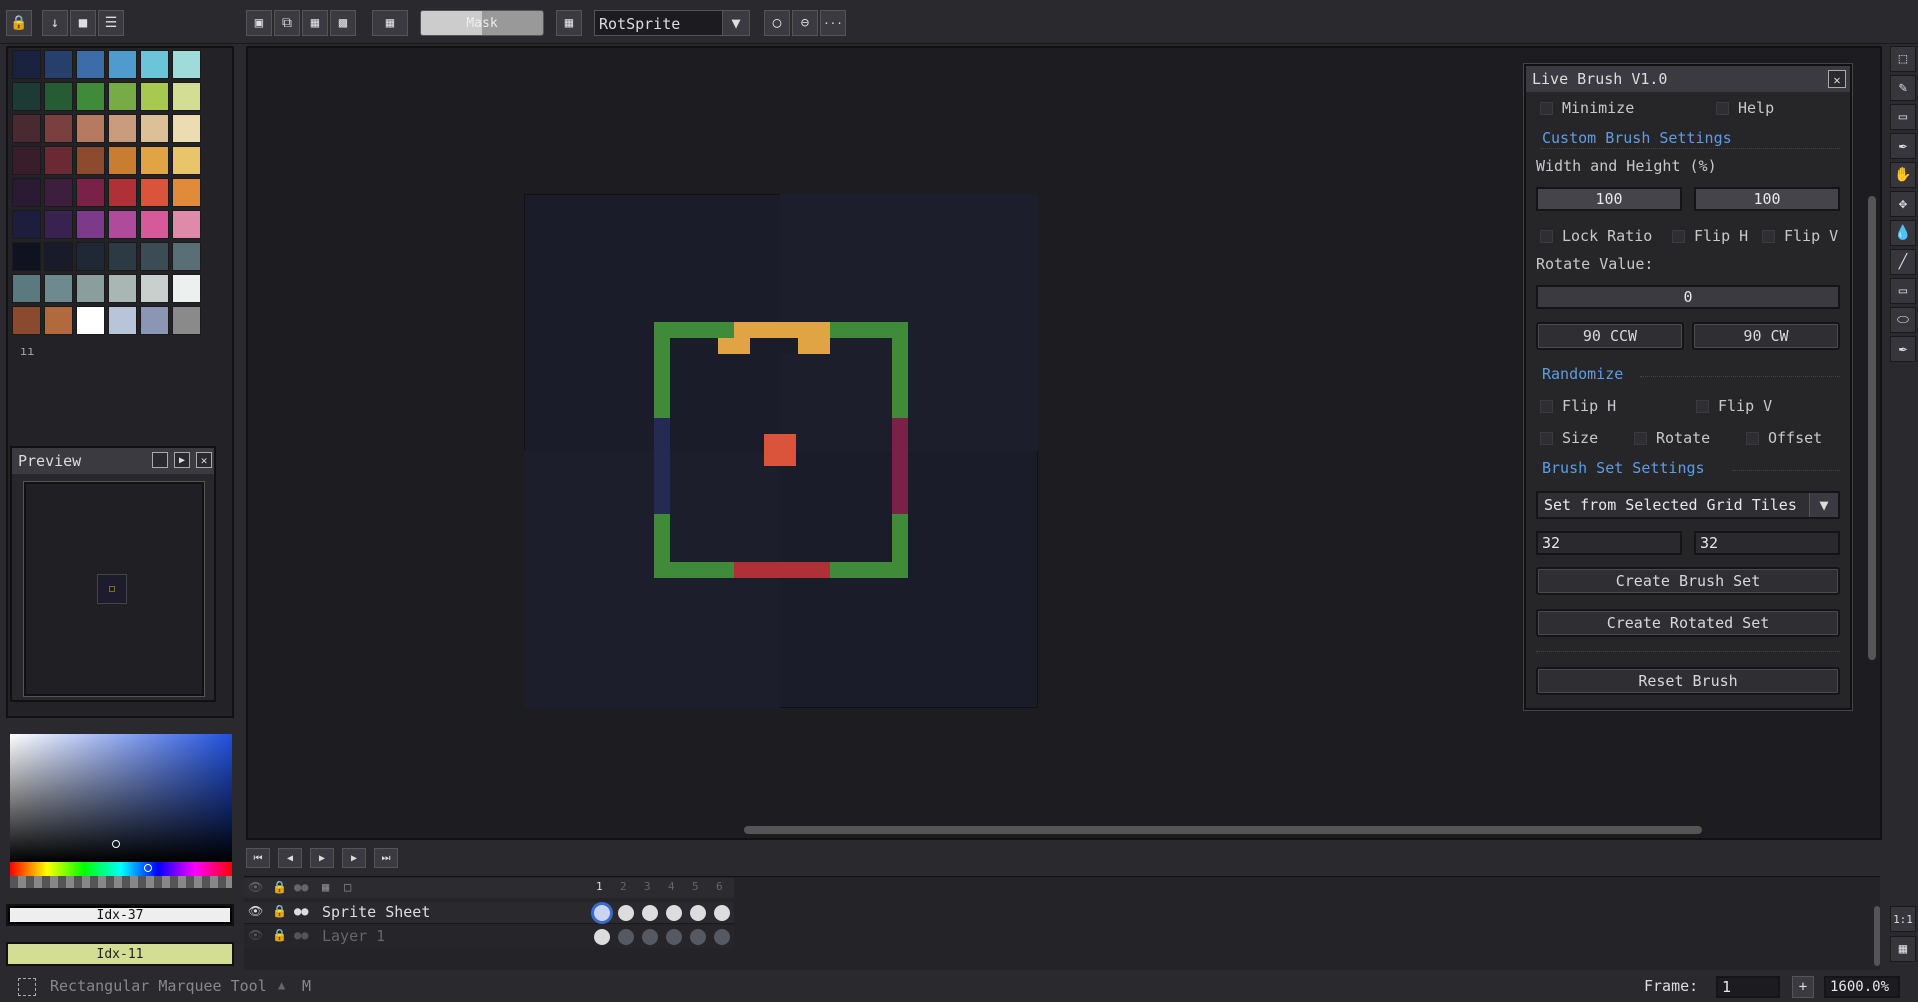 This screenshot has width=1918, height=1002. What do you see at coordinates (386, 858) in the screenshot?
I see `last-frame-icon: ⏭` at bounding box center [386, 858].